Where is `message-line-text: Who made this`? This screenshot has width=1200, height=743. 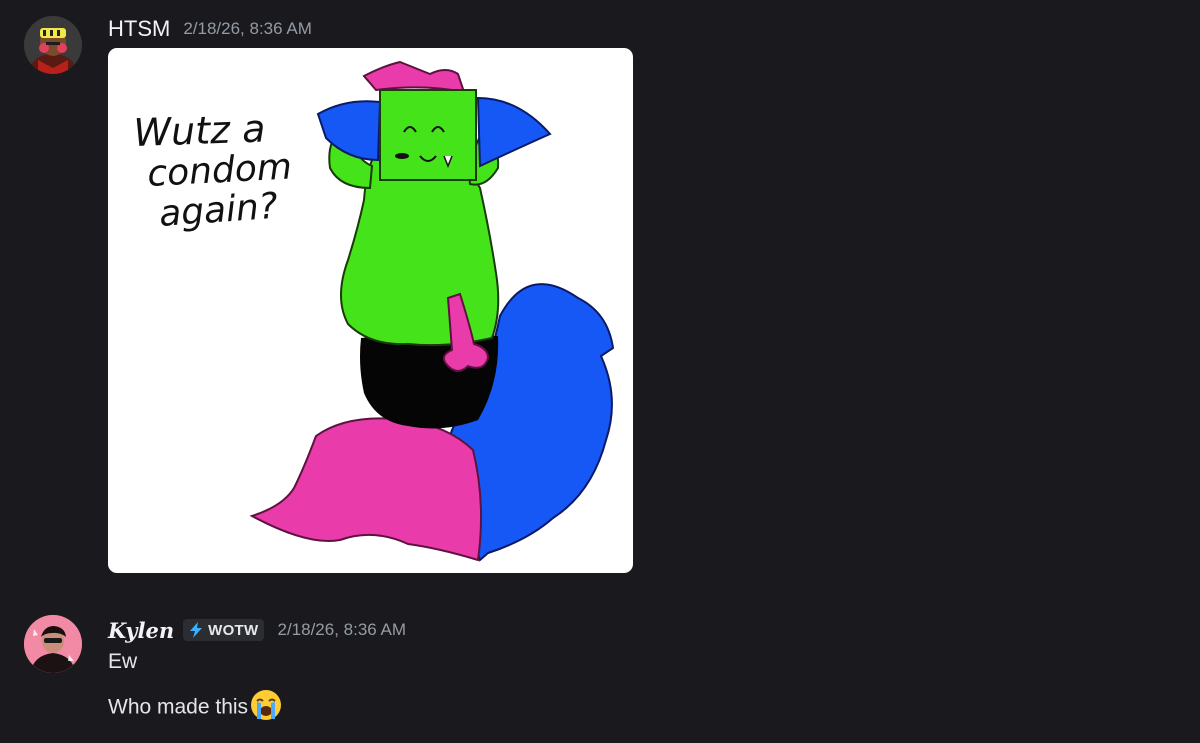
message-line-text: Who made this is located at coordinates (178, 707).